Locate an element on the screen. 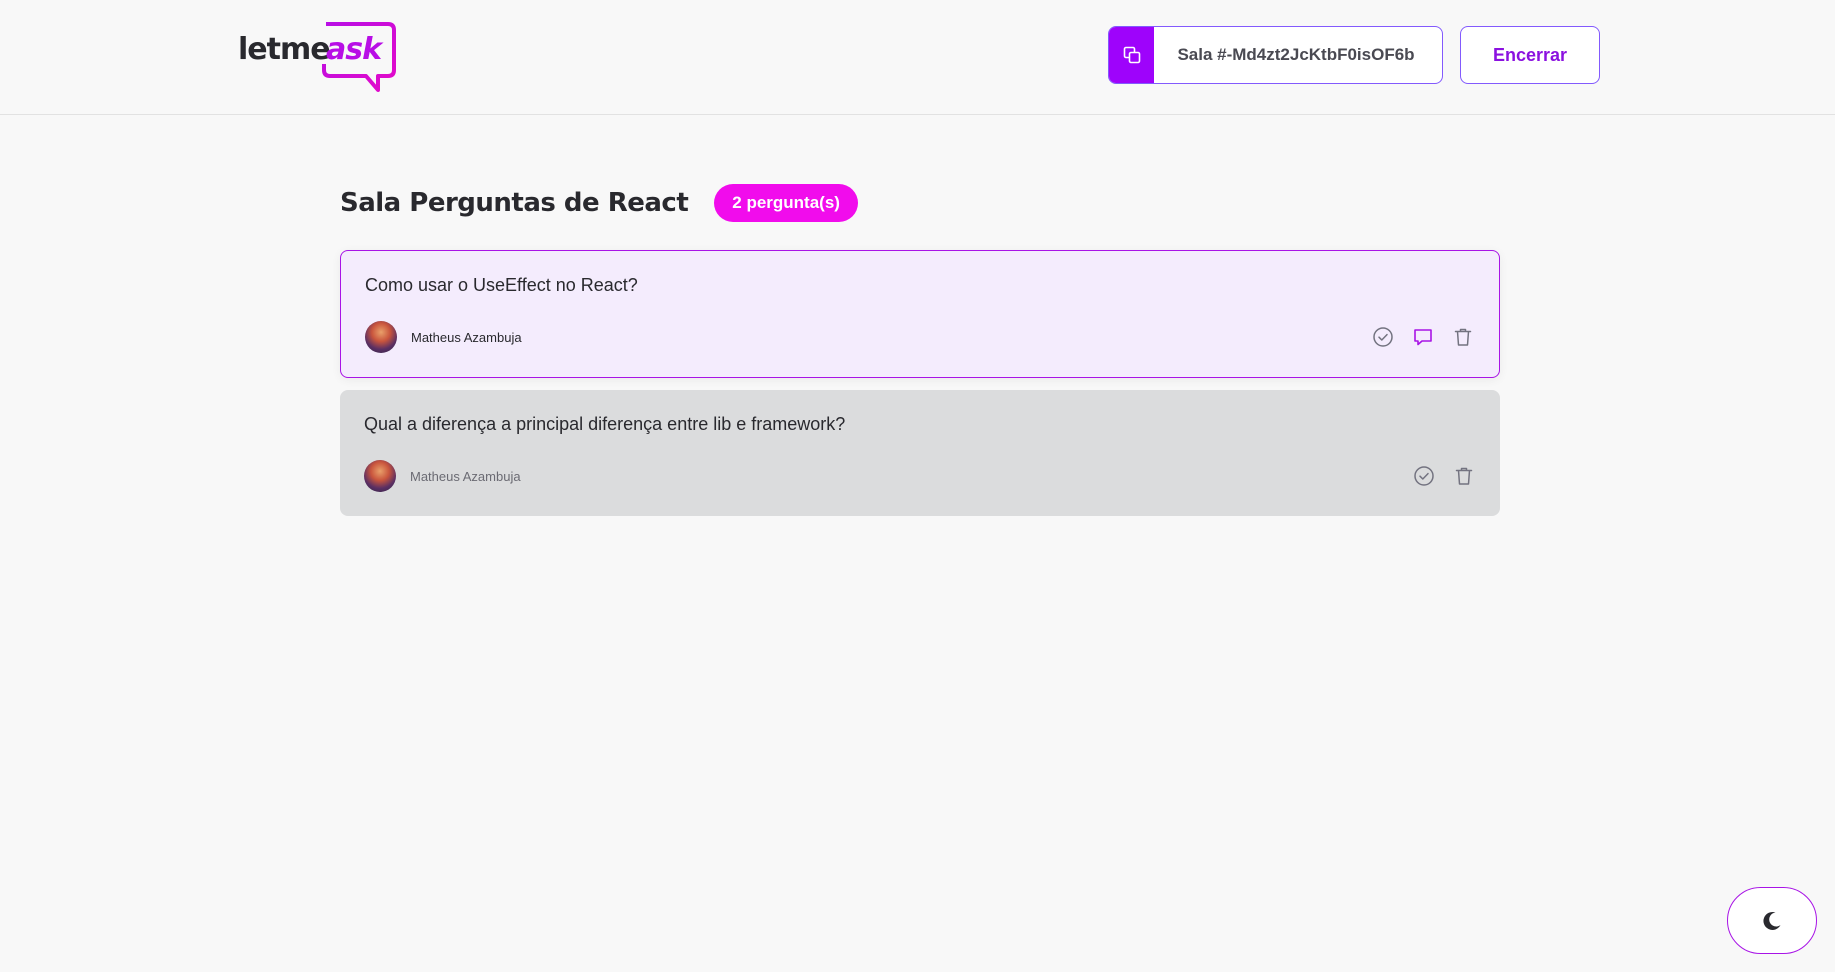  theme-toggle-button is located at coordinates (1772, 920).